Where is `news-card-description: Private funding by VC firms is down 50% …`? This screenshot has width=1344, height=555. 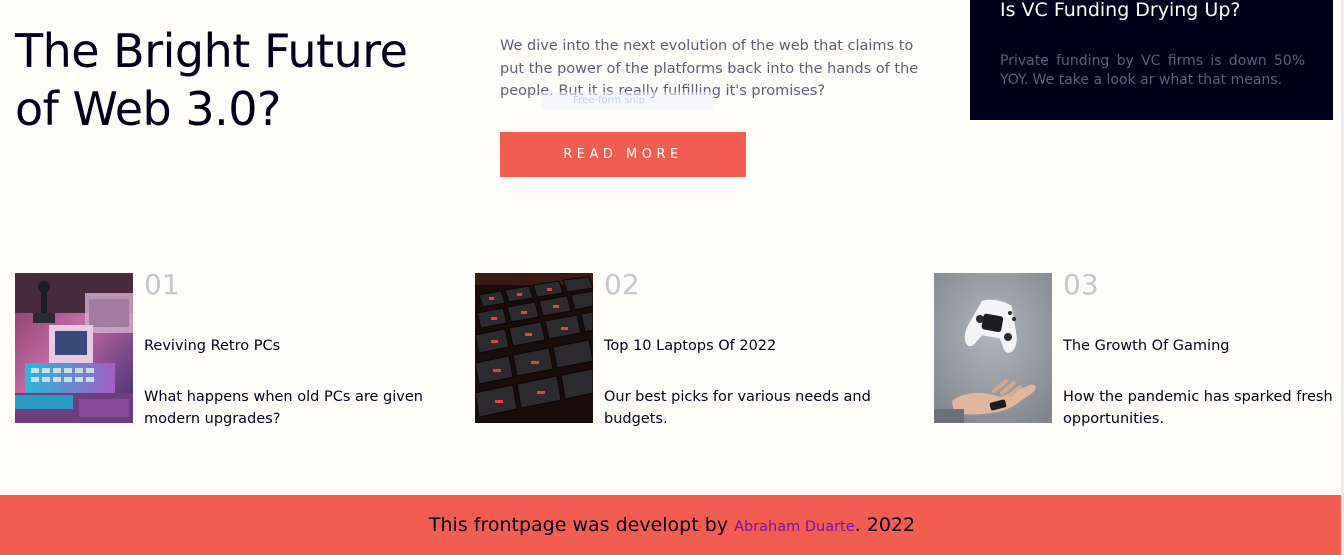
news-card-description: Private funding by VC firms is down 50% … is located at coordinates (1152, 70).